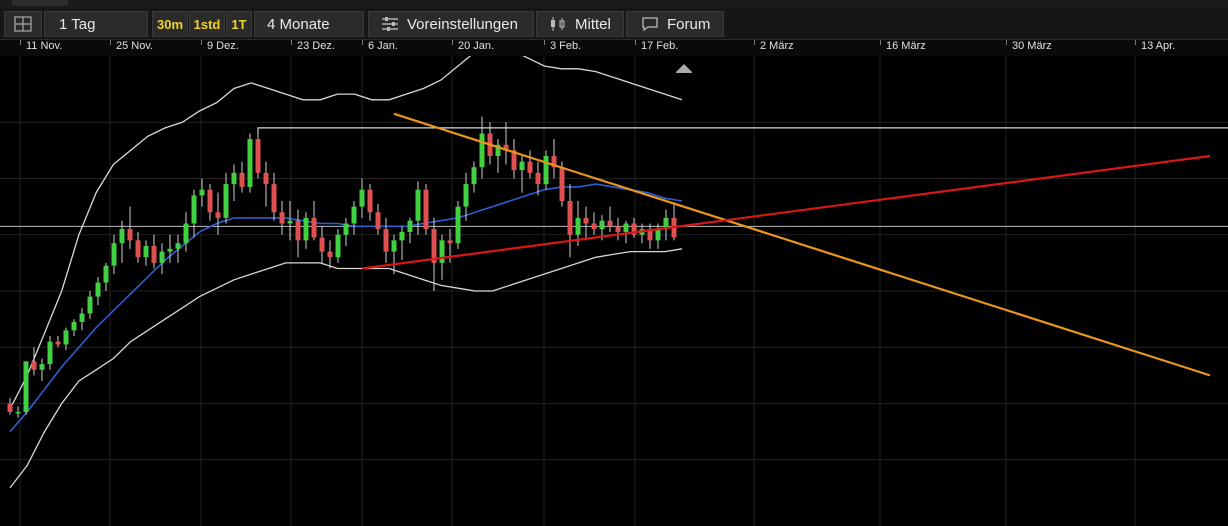 The width and height of the screenshot is (1228, 526). I want to click on interval-30m-button: 30m, so click(170, 24).